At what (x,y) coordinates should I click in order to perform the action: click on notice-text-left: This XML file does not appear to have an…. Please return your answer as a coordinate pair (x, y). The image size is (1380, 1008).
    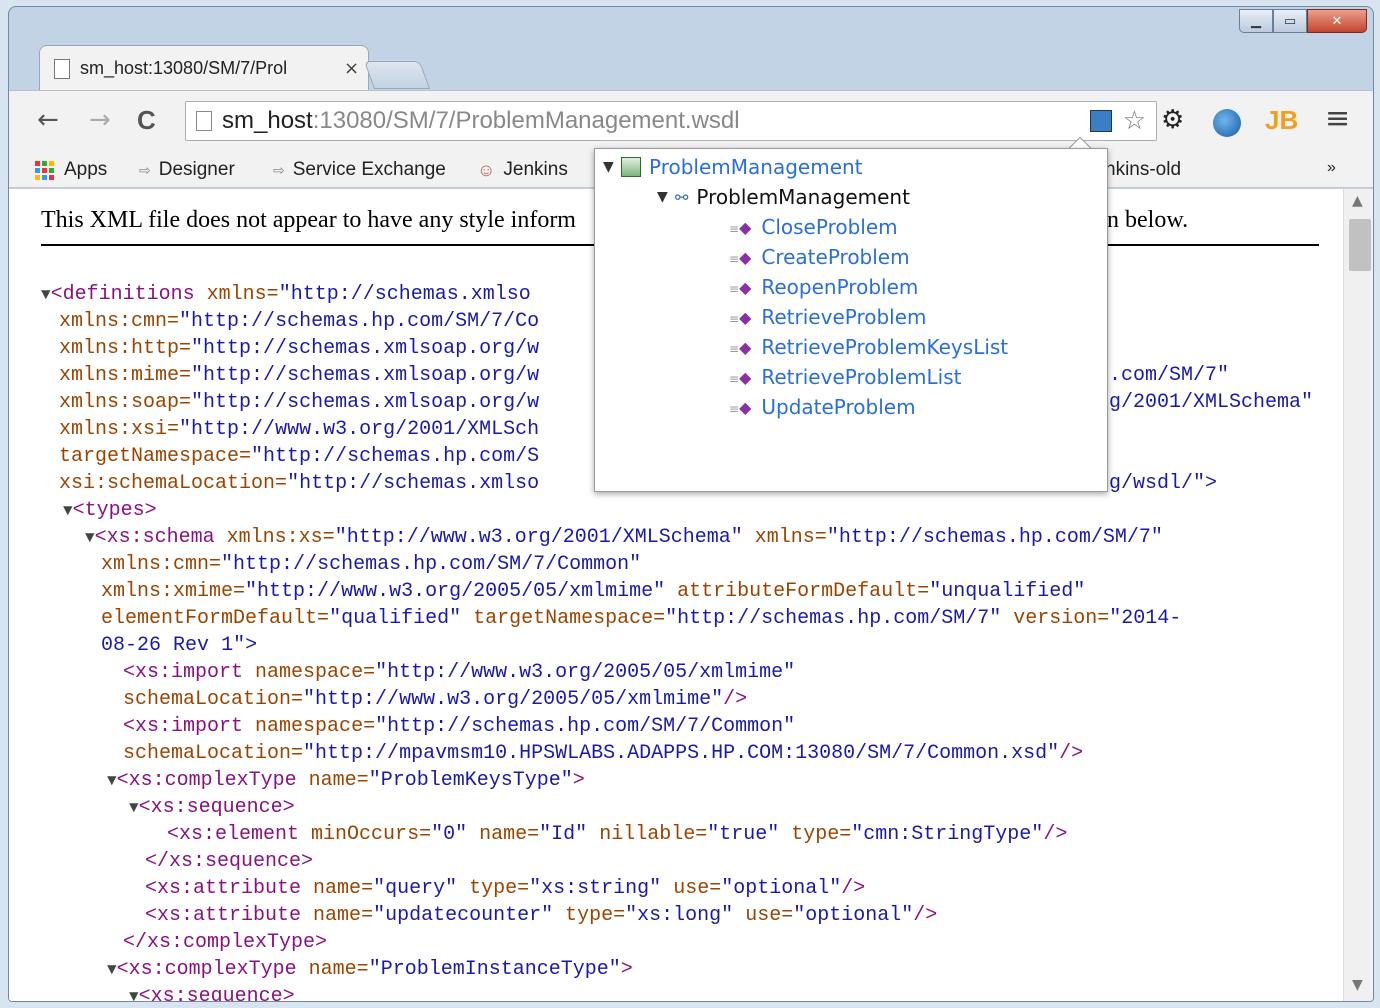
    Looking at the image, I should click on (308, 220).